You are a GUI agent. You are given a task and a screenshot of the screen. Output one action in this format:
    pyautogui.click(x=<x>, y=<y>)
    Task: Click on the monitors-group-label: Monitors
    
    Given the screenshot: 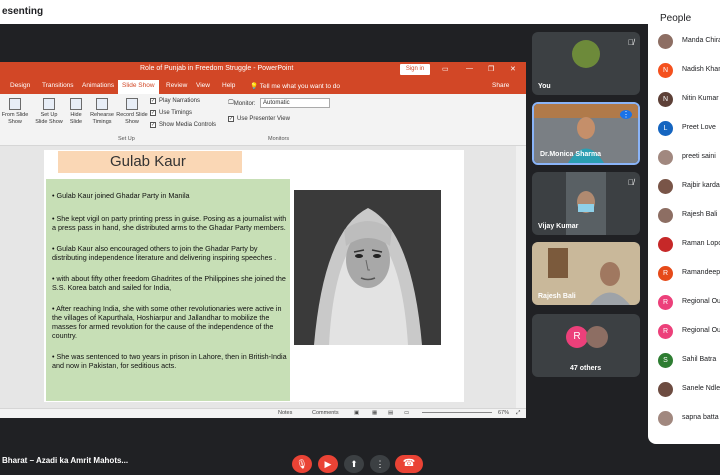 What is the action you would take?
    pyautogui.click(x=279, y=139)
    